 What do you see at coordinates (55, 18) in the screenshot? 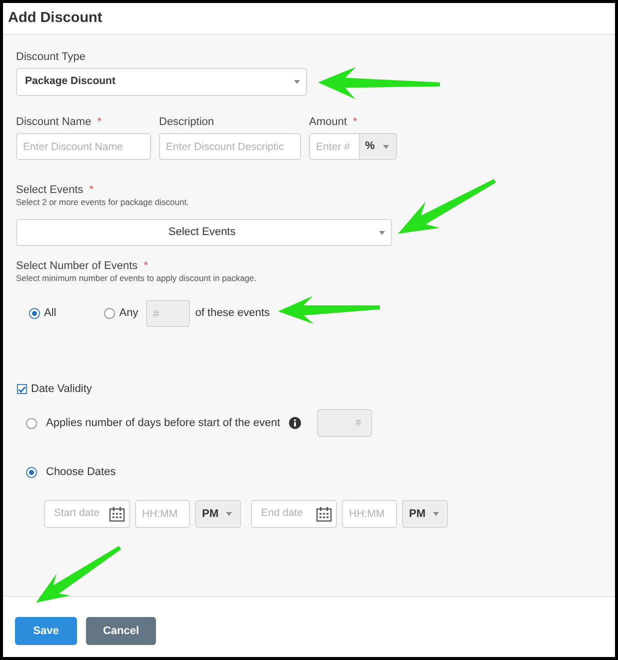
I see `dialog-title: Add Discount` at bounding box center [55, 18].